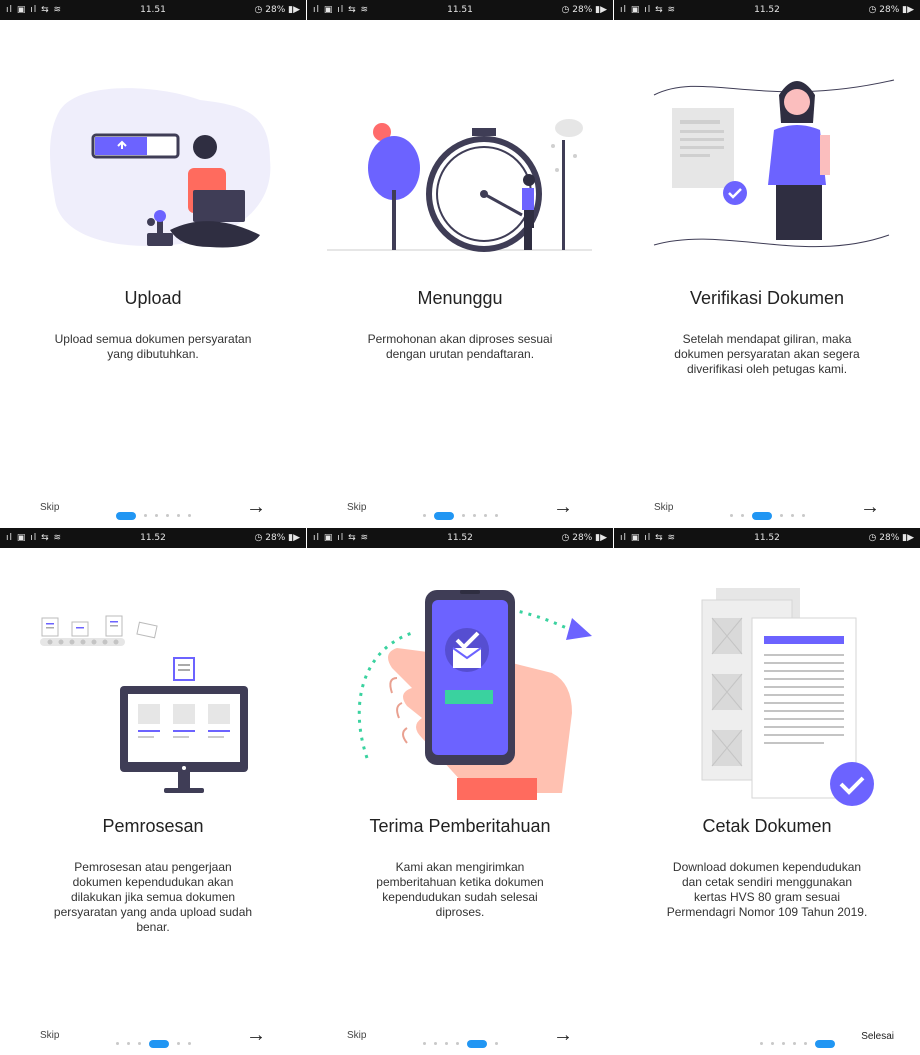 The image size is (920, 1055). What do you see at coordinates (767, 298) in the screenshot?
I see `screen-title: Verifikasi Dokumen` at bounding box center [767, 298].